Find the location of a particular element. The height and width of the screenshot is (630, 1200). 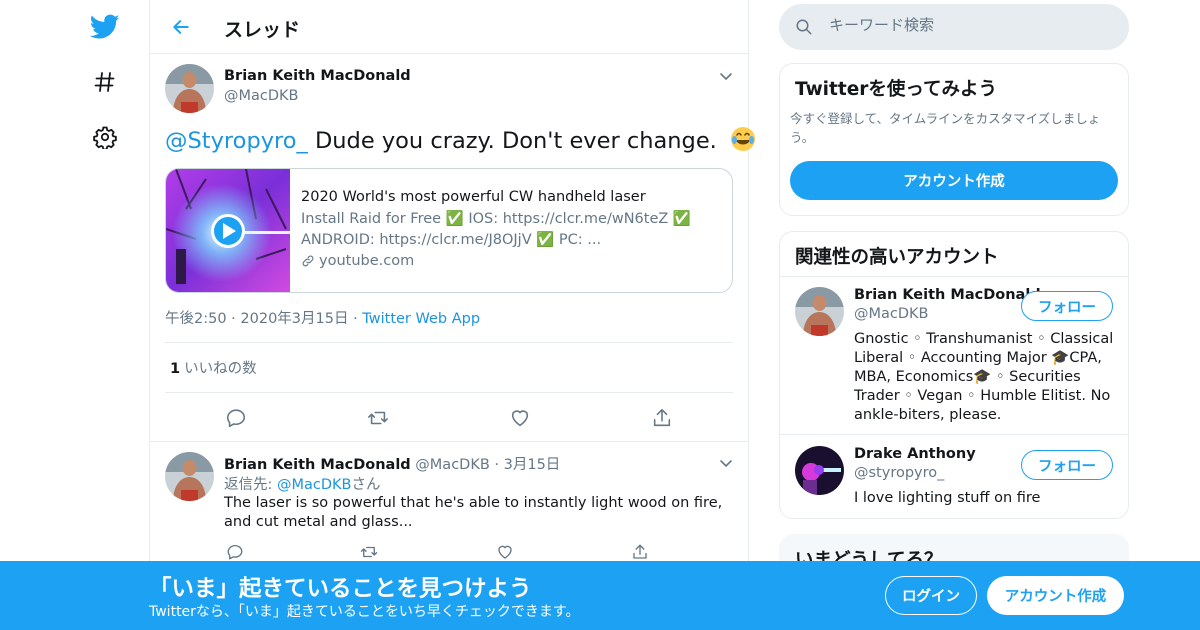

twitter-bird-icon is located at coordinates (105, 27).